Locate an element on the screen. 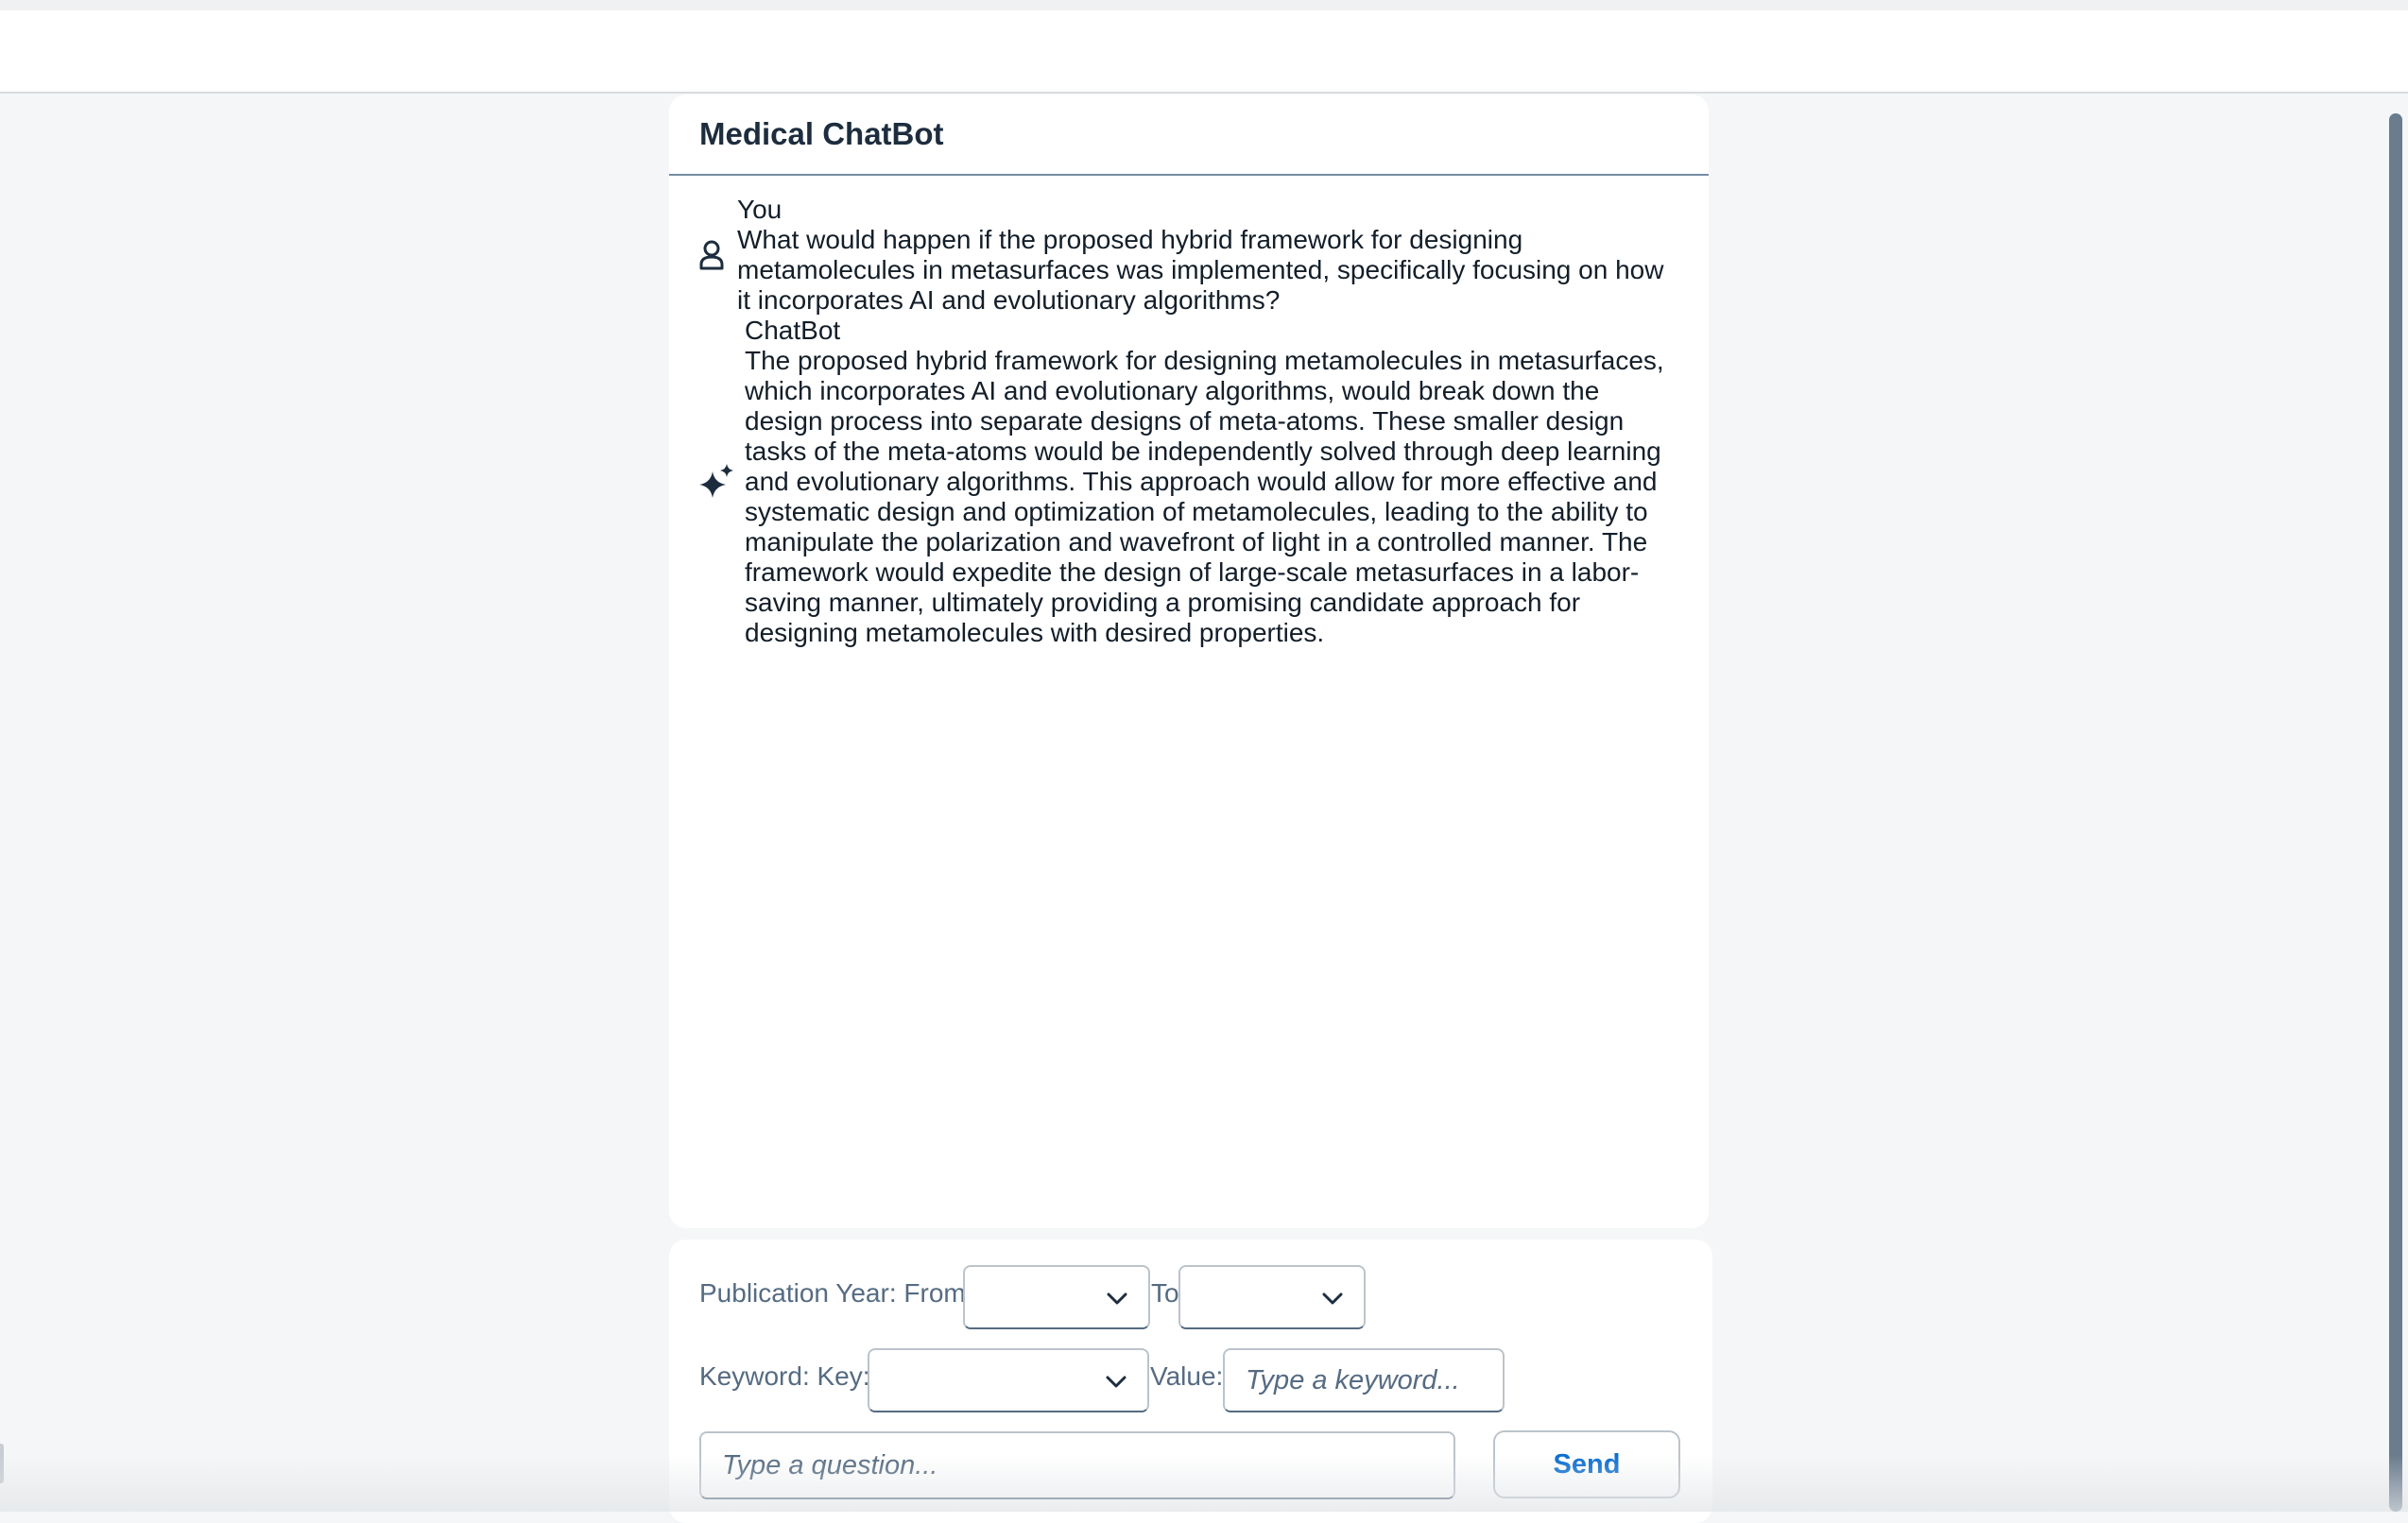  sparkle-icon is located at coordinates (722, 482).